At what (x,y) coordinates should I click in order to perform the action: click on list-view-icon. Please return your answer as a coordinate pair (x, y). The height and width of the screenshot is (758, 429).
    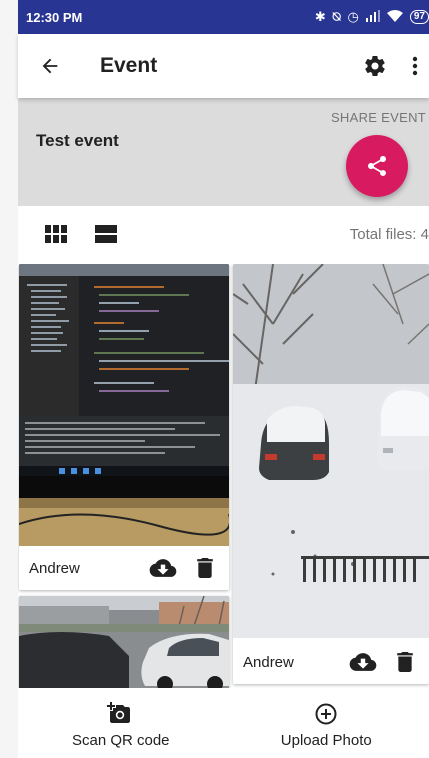
    Looking at the image, I should click on (106, 234).